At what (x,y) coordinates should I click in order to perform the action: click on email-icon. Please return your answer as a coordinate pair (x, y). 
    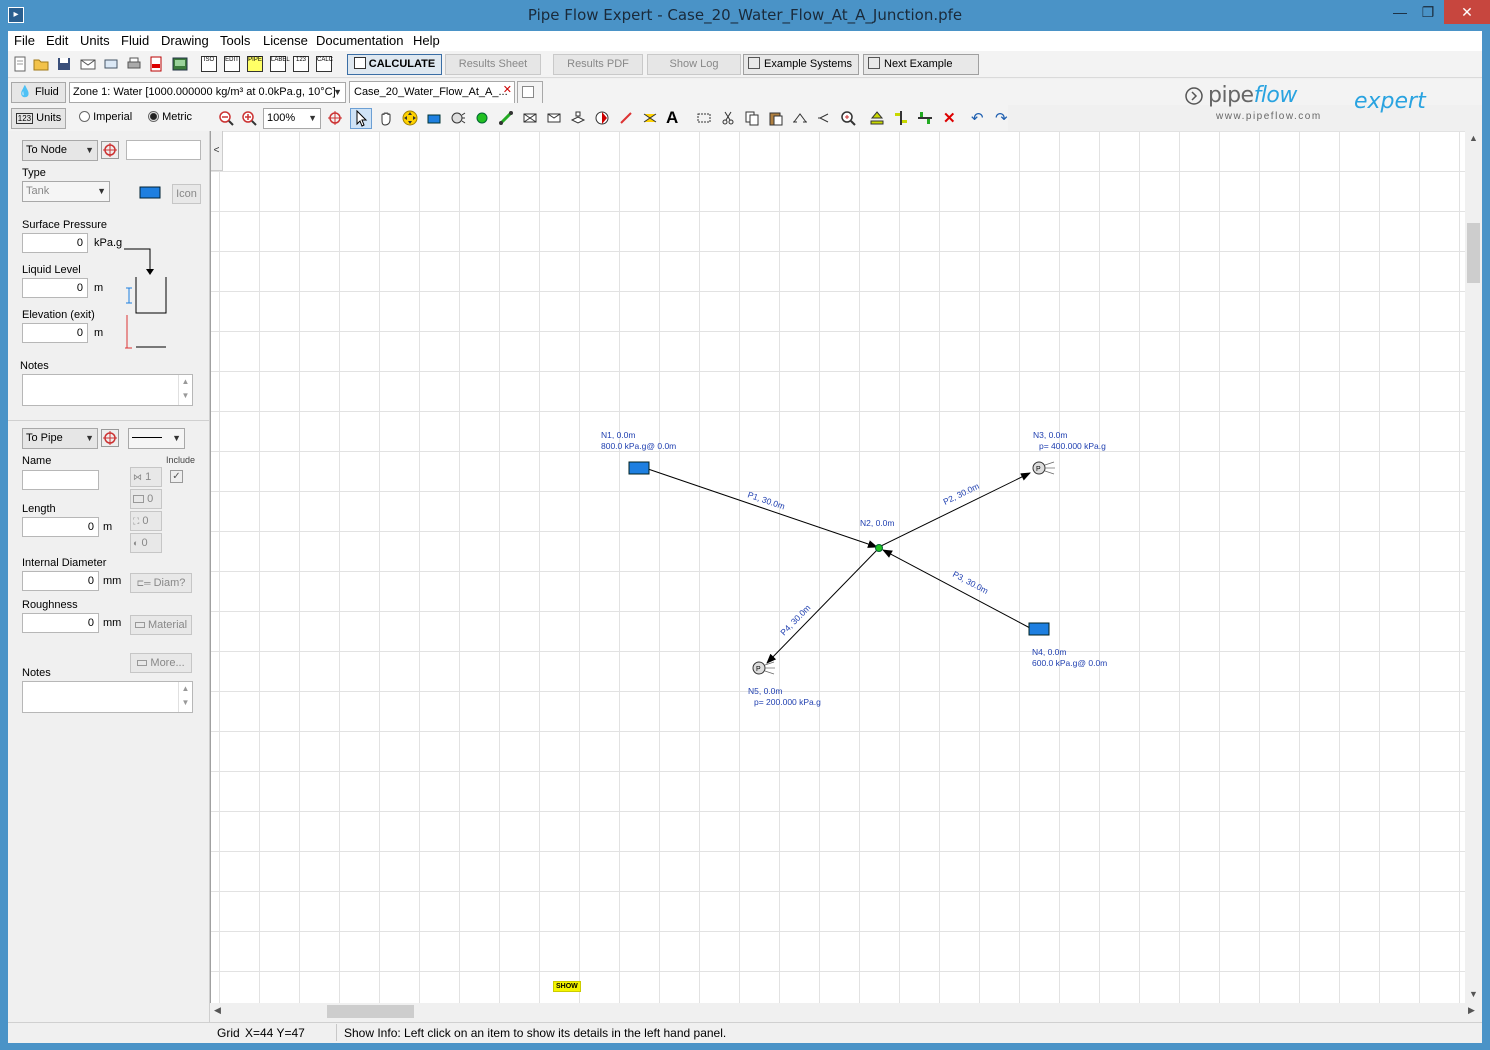
    Looking at the image, I should click on (88, 64).